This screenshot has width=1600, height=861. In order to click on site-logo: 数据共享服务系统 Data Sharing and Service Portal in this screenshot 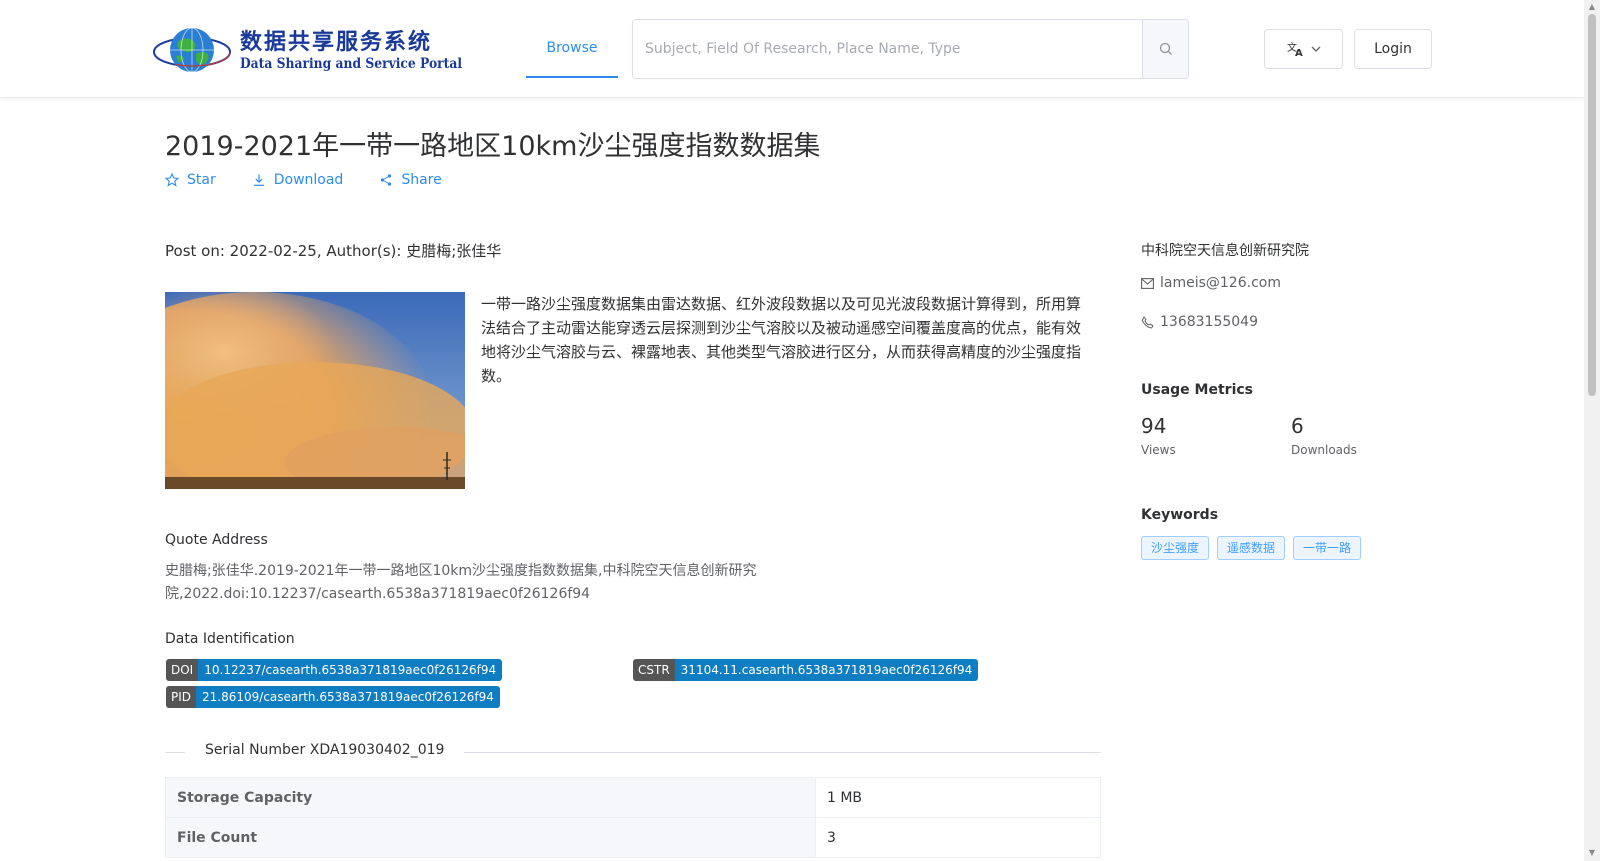, I will do `click(307, 50)`.